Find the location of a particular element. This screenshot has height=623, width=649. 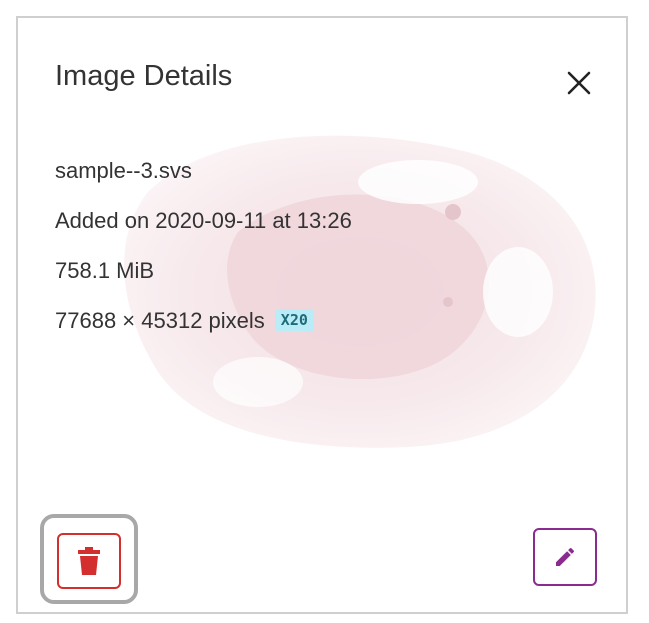

pencil-icon is located at coordinates (565, 556).